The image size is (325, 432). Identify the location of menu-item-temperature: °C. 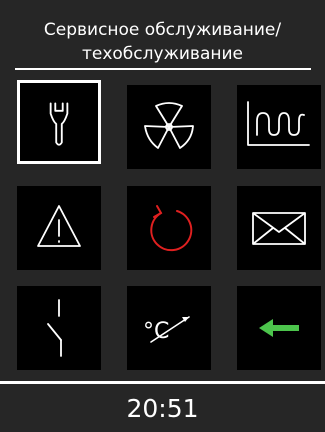
(169, 328).